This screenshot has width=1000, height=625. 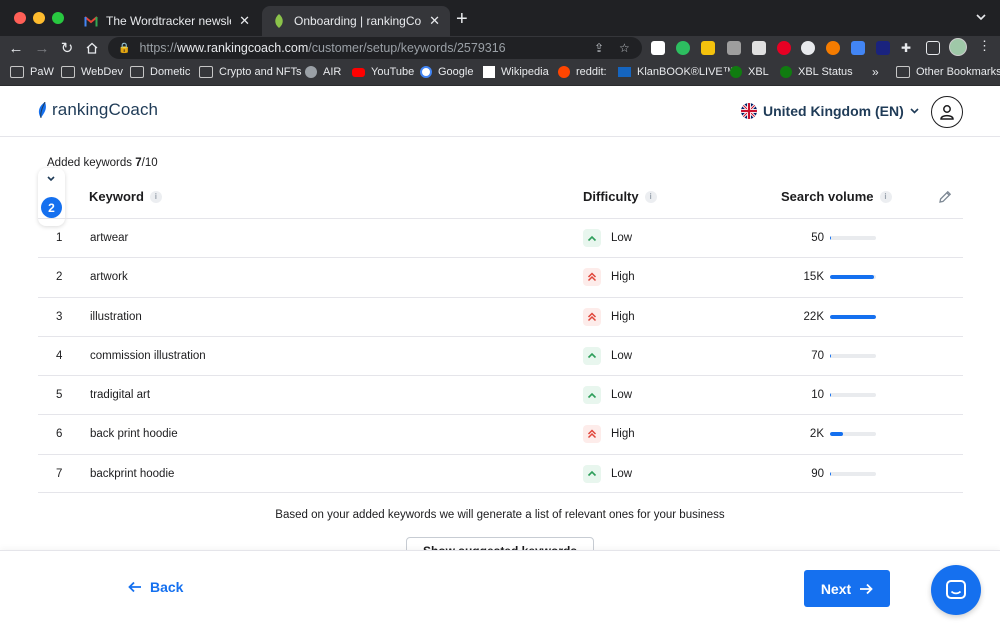 What do you see at coordinates (500, 316) in the screenshot?
I see `table-row: 3 illustration High 22K` at bounding box center [500, 316].